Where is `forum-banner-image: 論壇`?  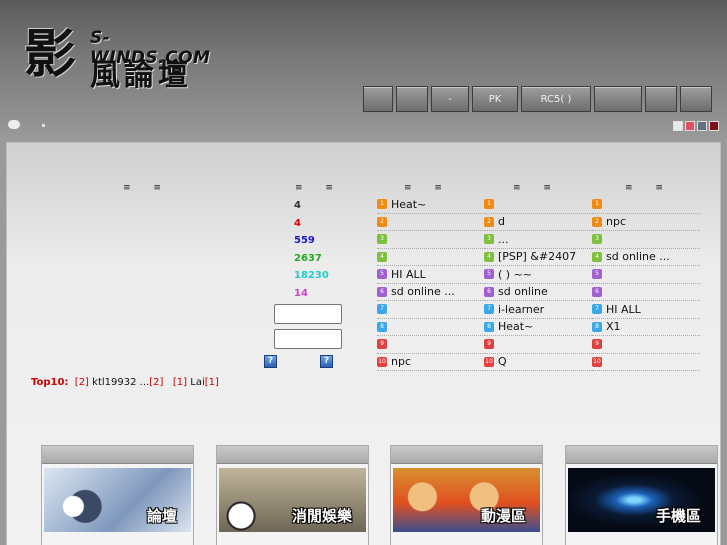
forum-banner-image: 論壇 is located at coordinates (117, 500).